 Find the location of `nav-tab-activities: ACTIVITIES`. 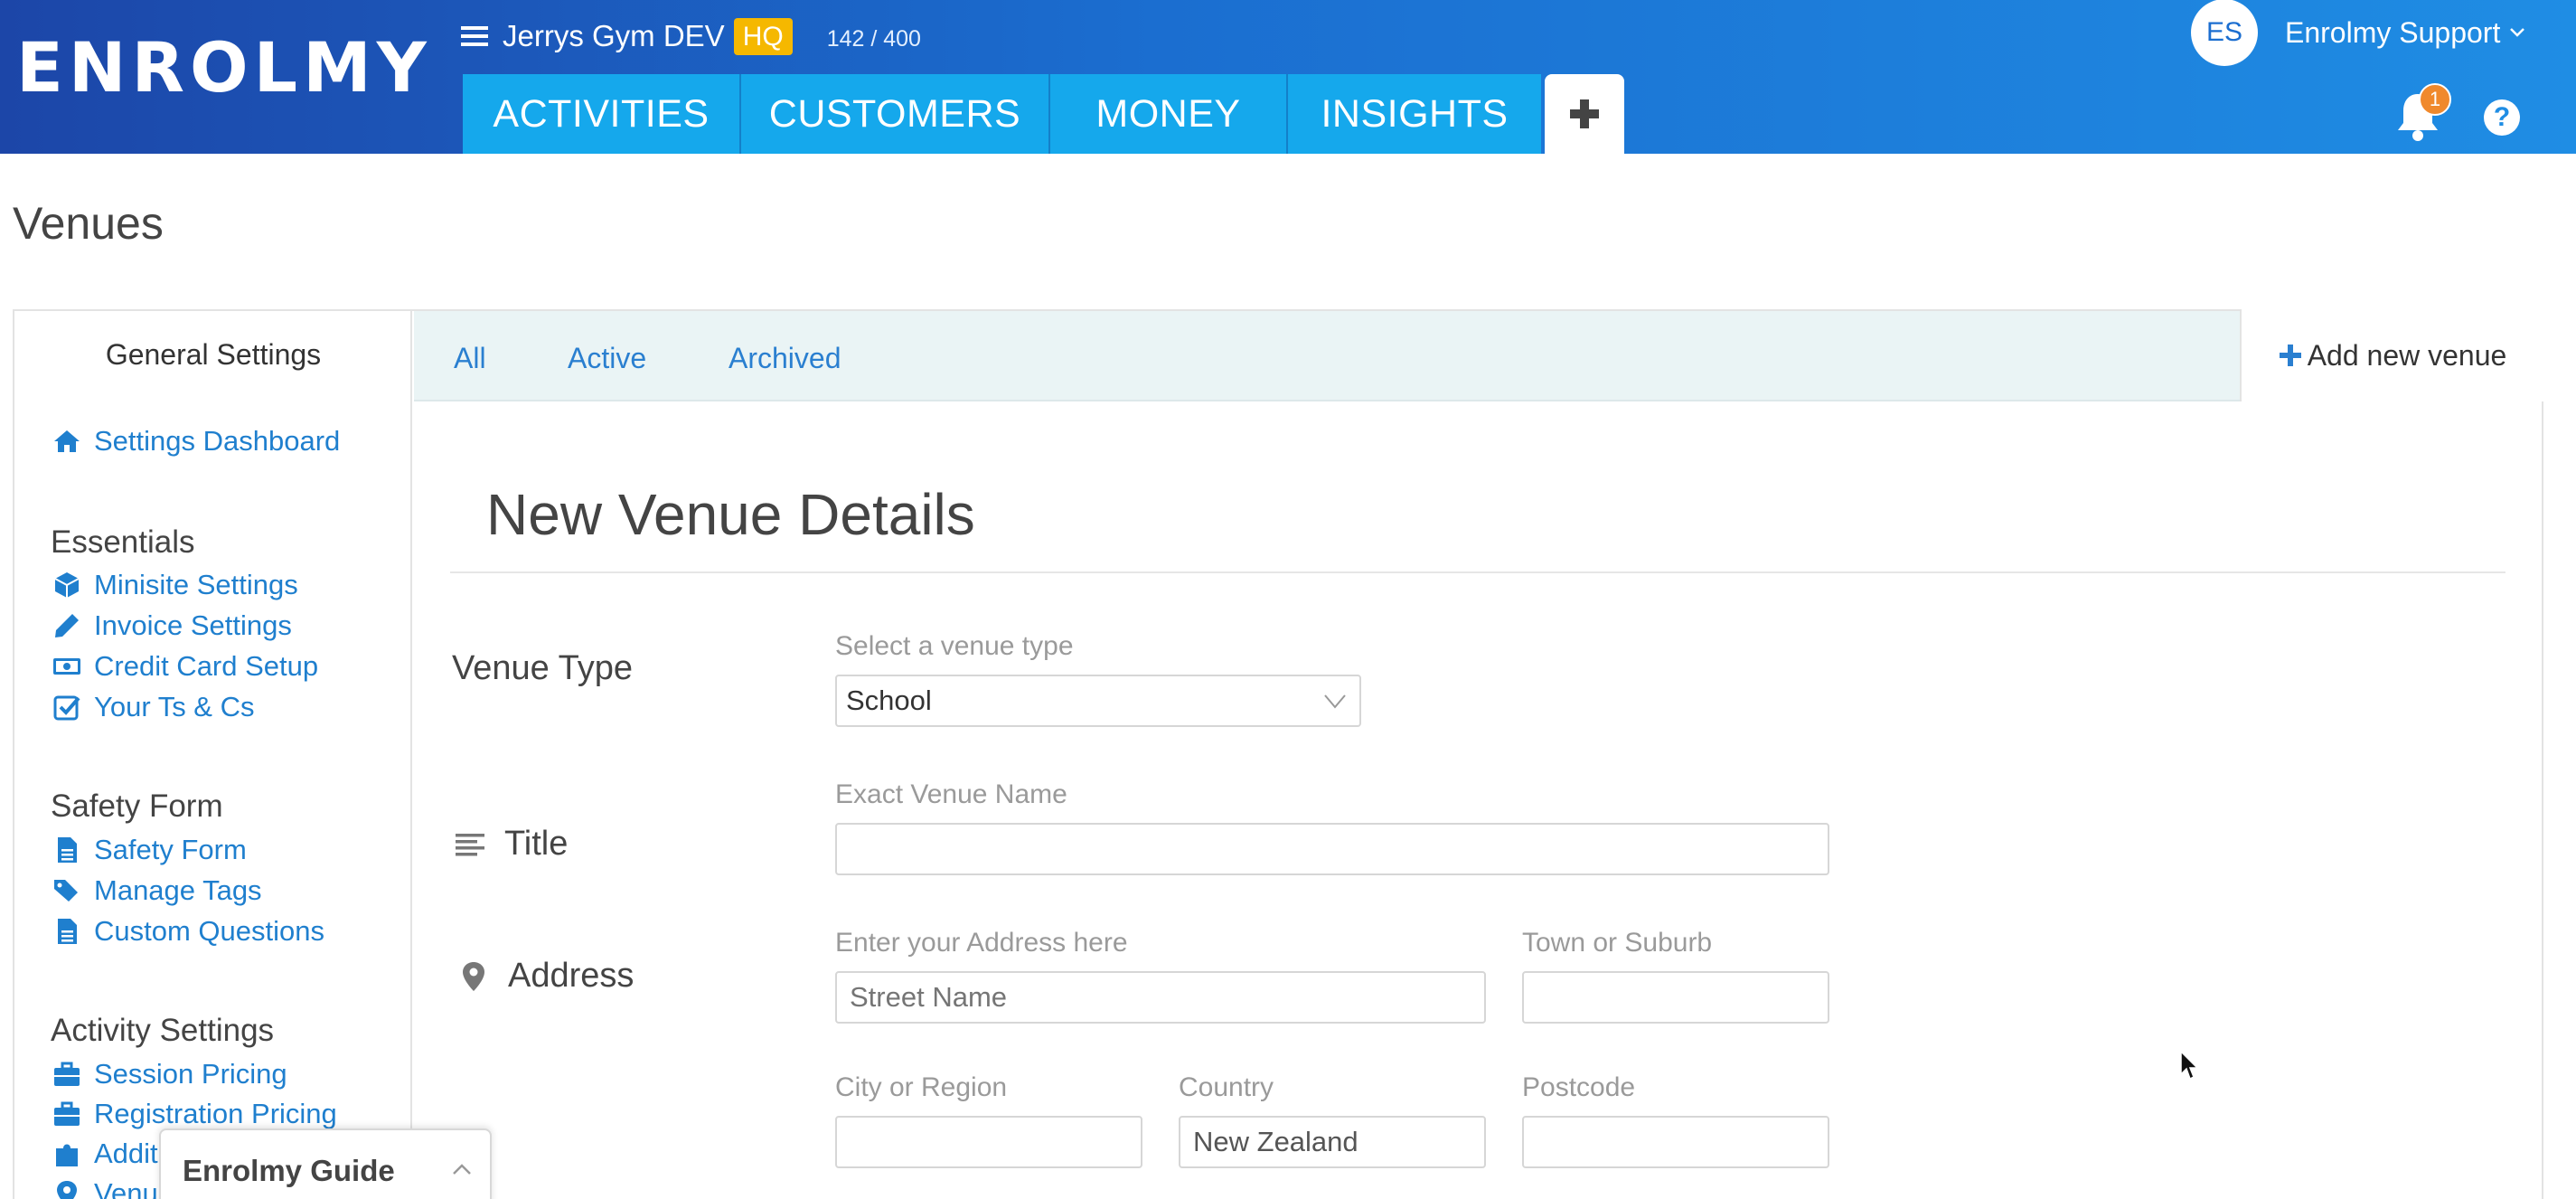

nav-tab-activities: ACTIVITIES is located at coordinates (602, 114).